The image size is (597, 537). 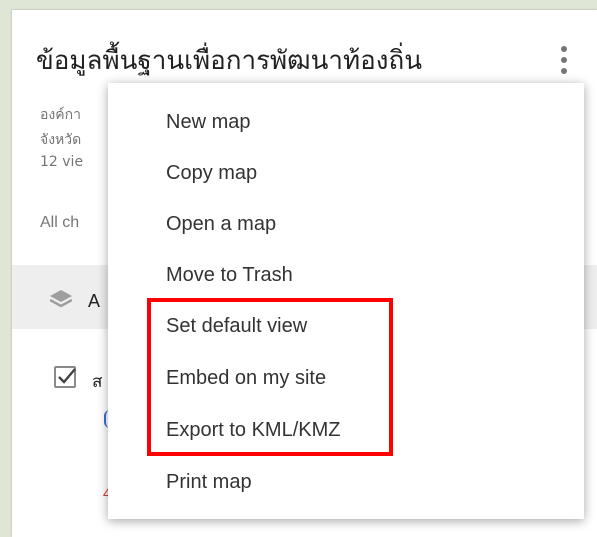 I want to click on menu-item-copy-map: Copy map, so click(x=211, y=173).